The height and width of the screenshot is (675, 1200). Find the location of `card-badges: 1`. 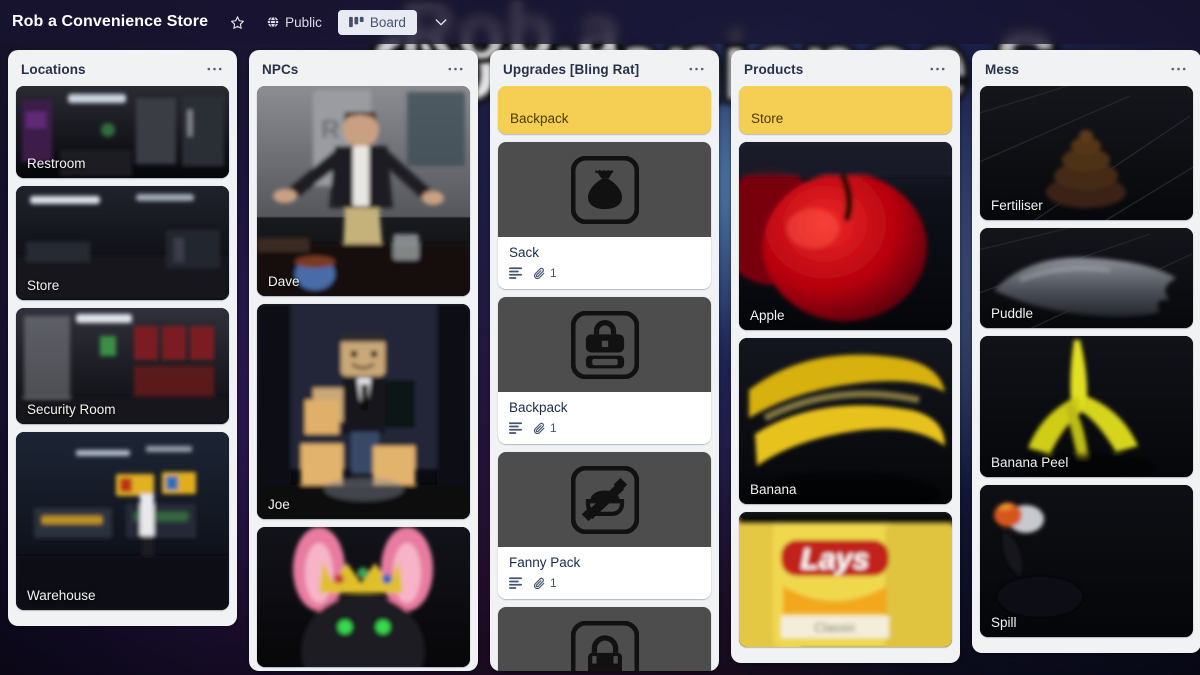

card-badges: 1 is located at coordinates (604, 583).